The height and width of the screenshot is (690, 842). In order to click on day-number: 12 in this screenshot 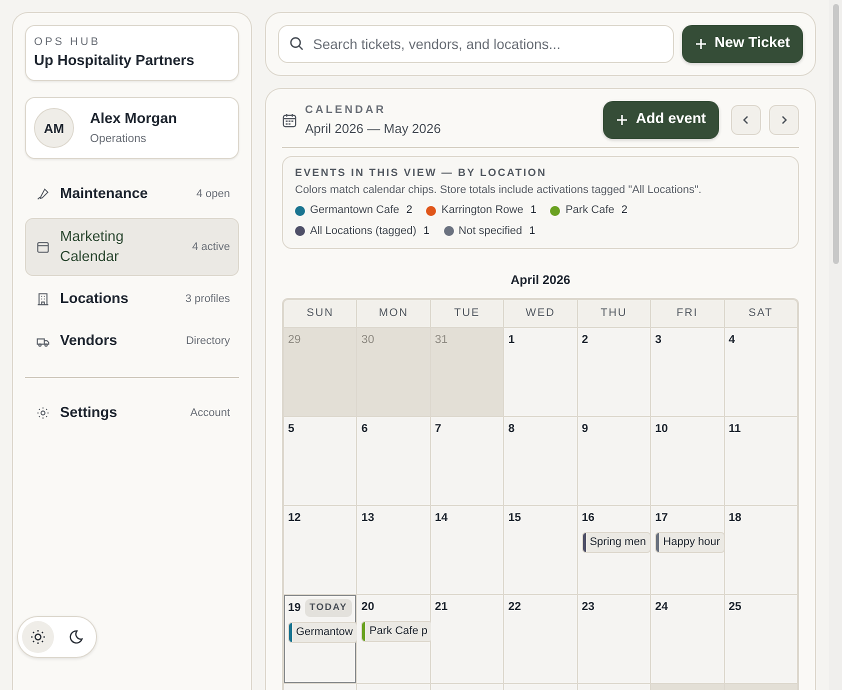, I will do `click(294, 518)`.